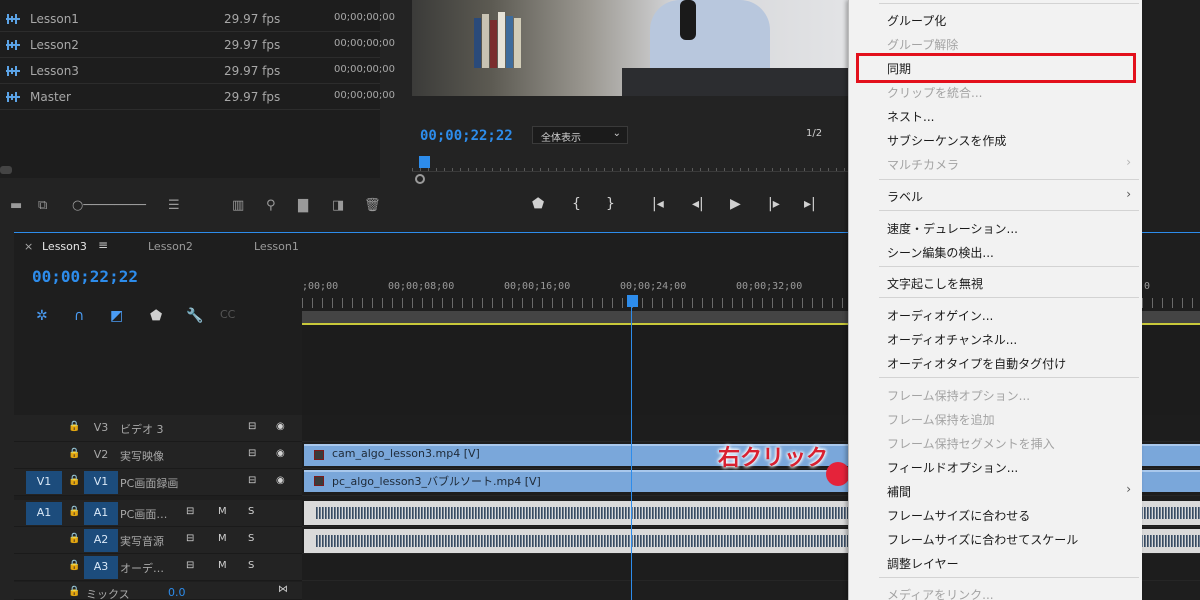 The image size is (1200, 600). I want to click on step-back-icon: ◂|, so click(698, 204).